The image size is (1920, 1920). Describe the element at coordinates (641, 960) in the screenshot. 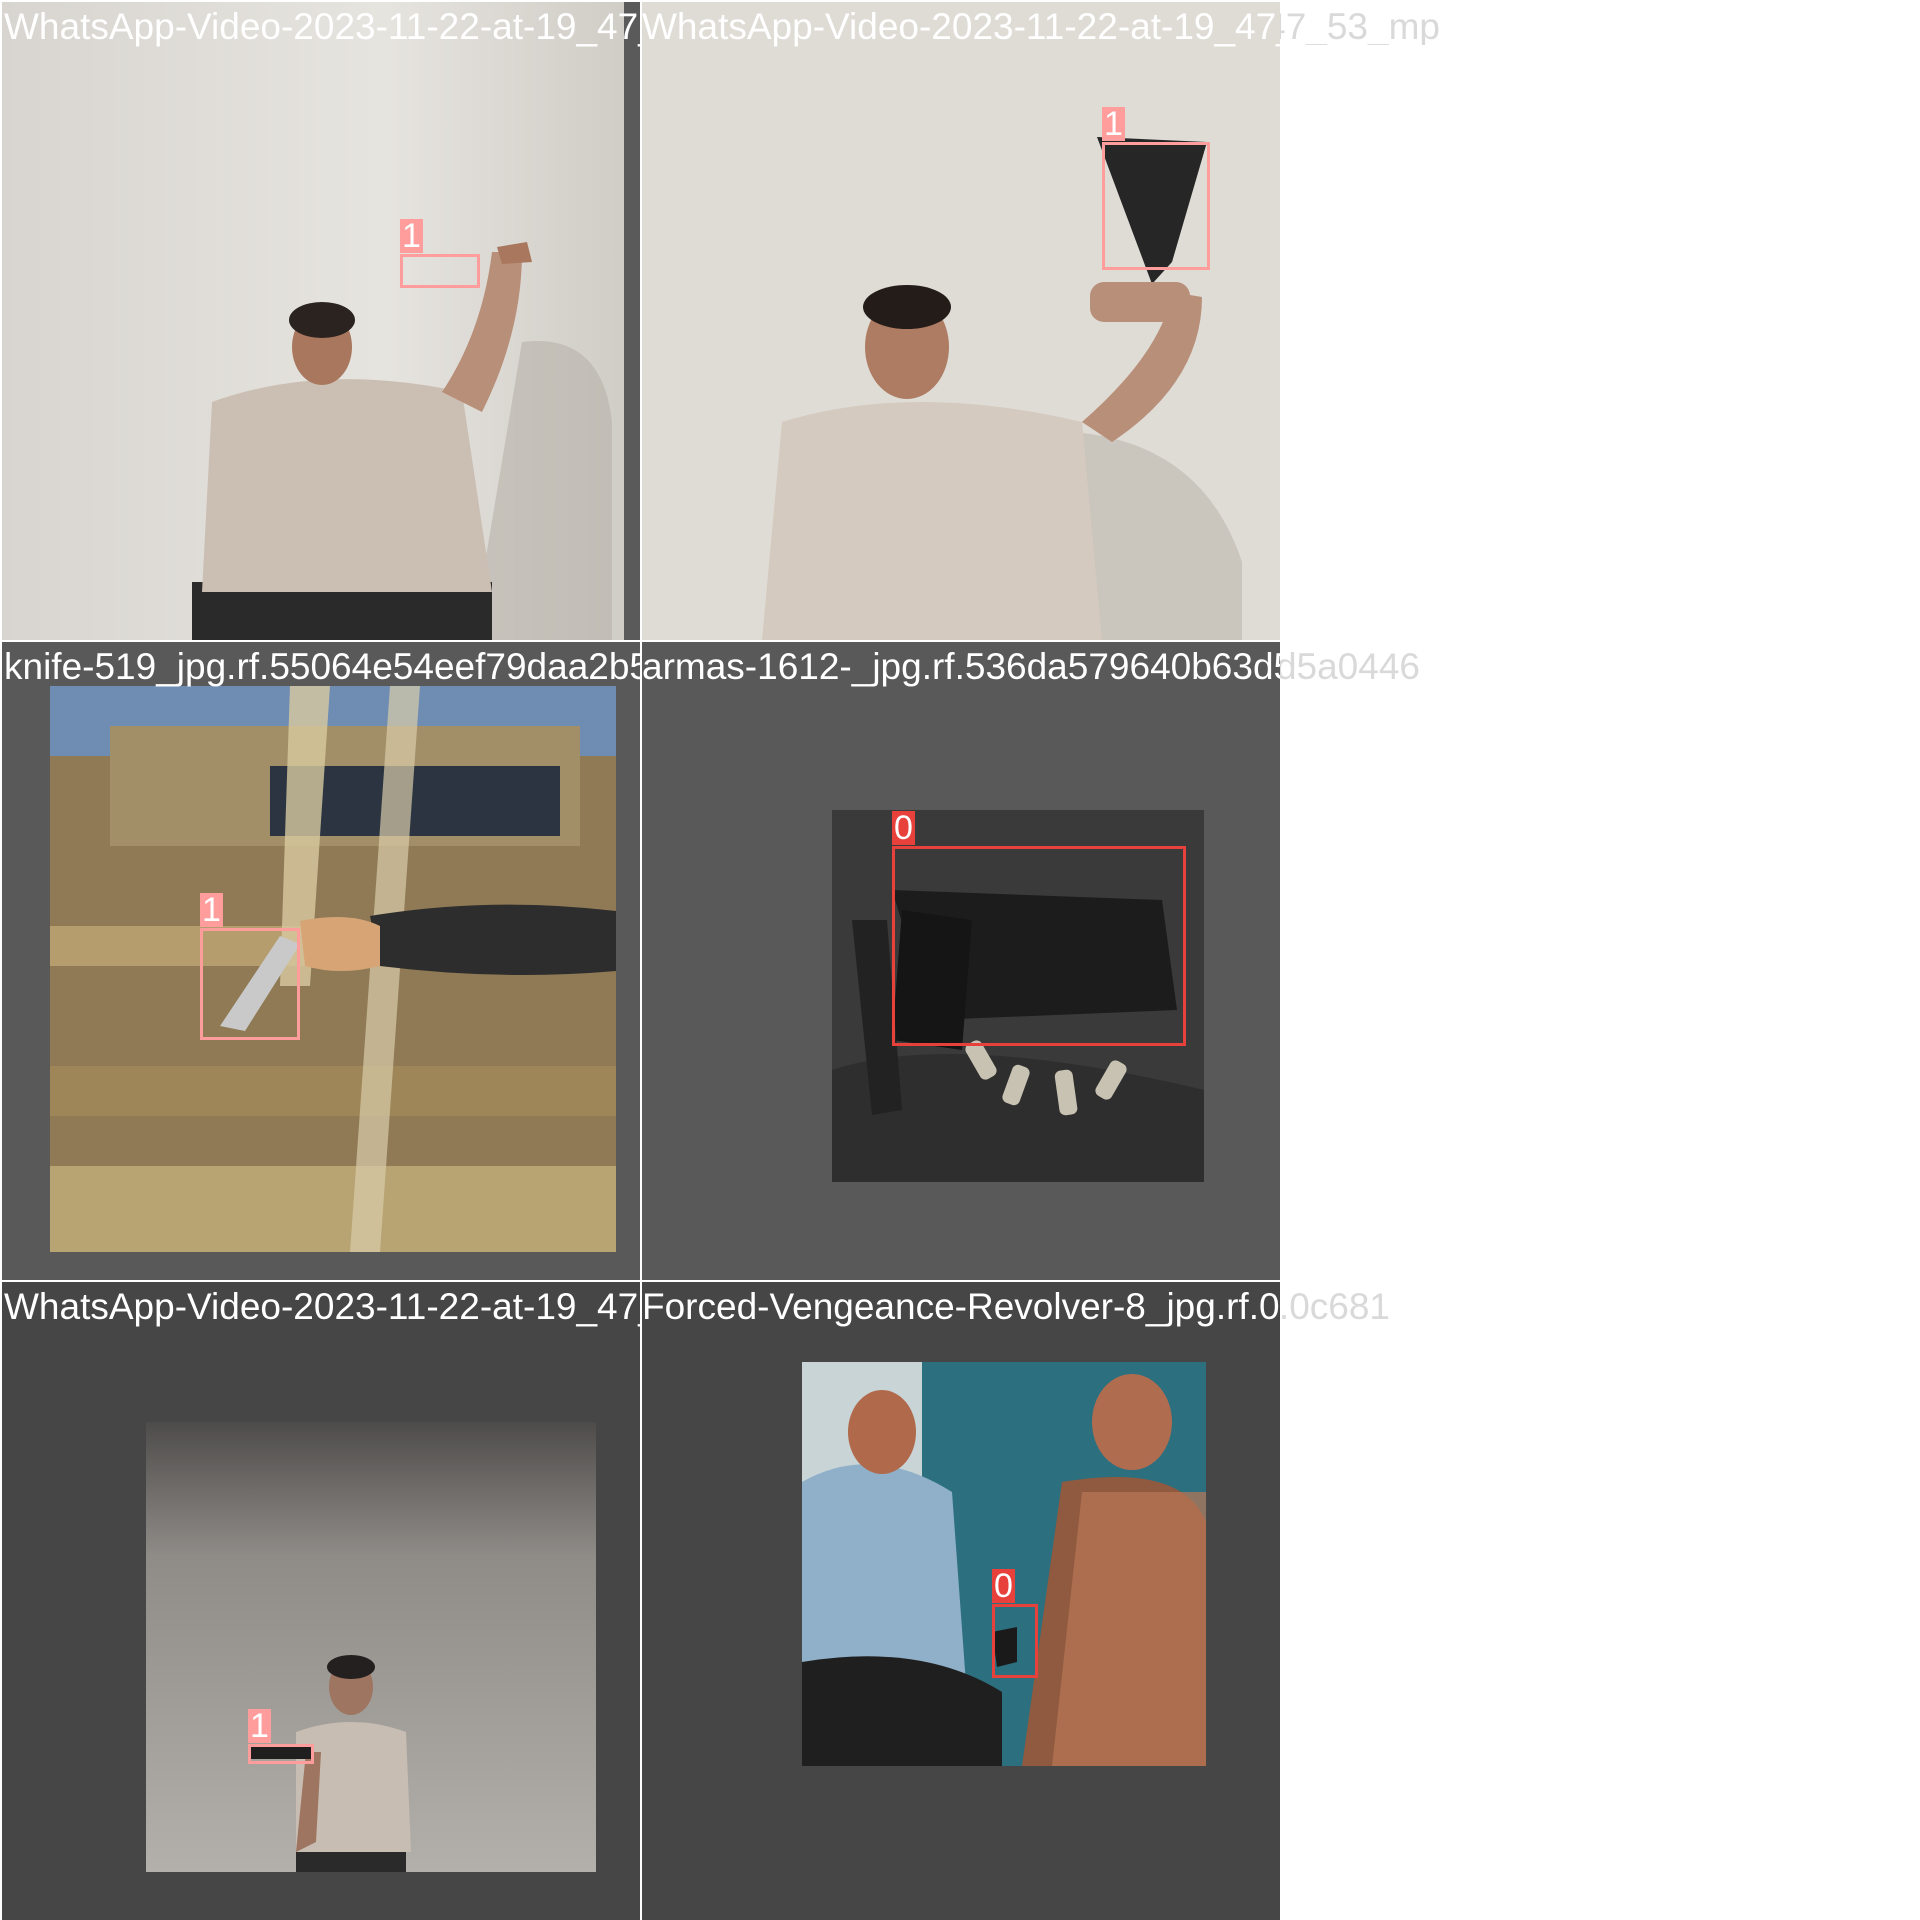

I see `grid-divider-vertical` at that location.